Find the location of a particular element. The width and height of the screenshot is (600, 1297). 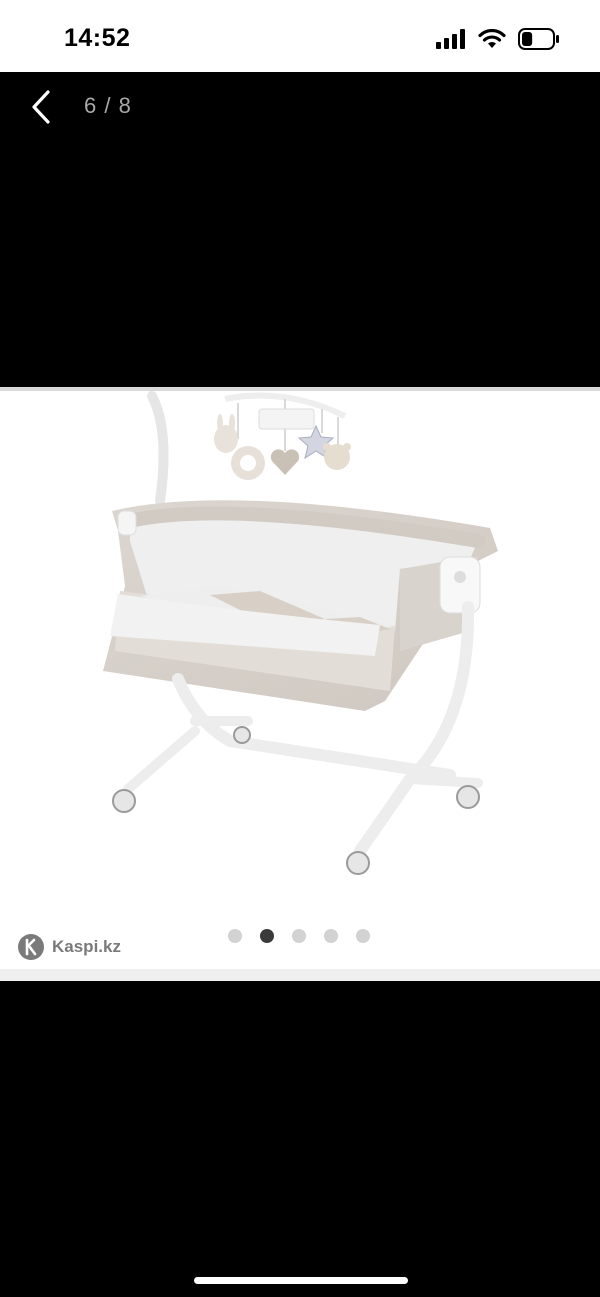

back-button is located at coordinates (42, 107).